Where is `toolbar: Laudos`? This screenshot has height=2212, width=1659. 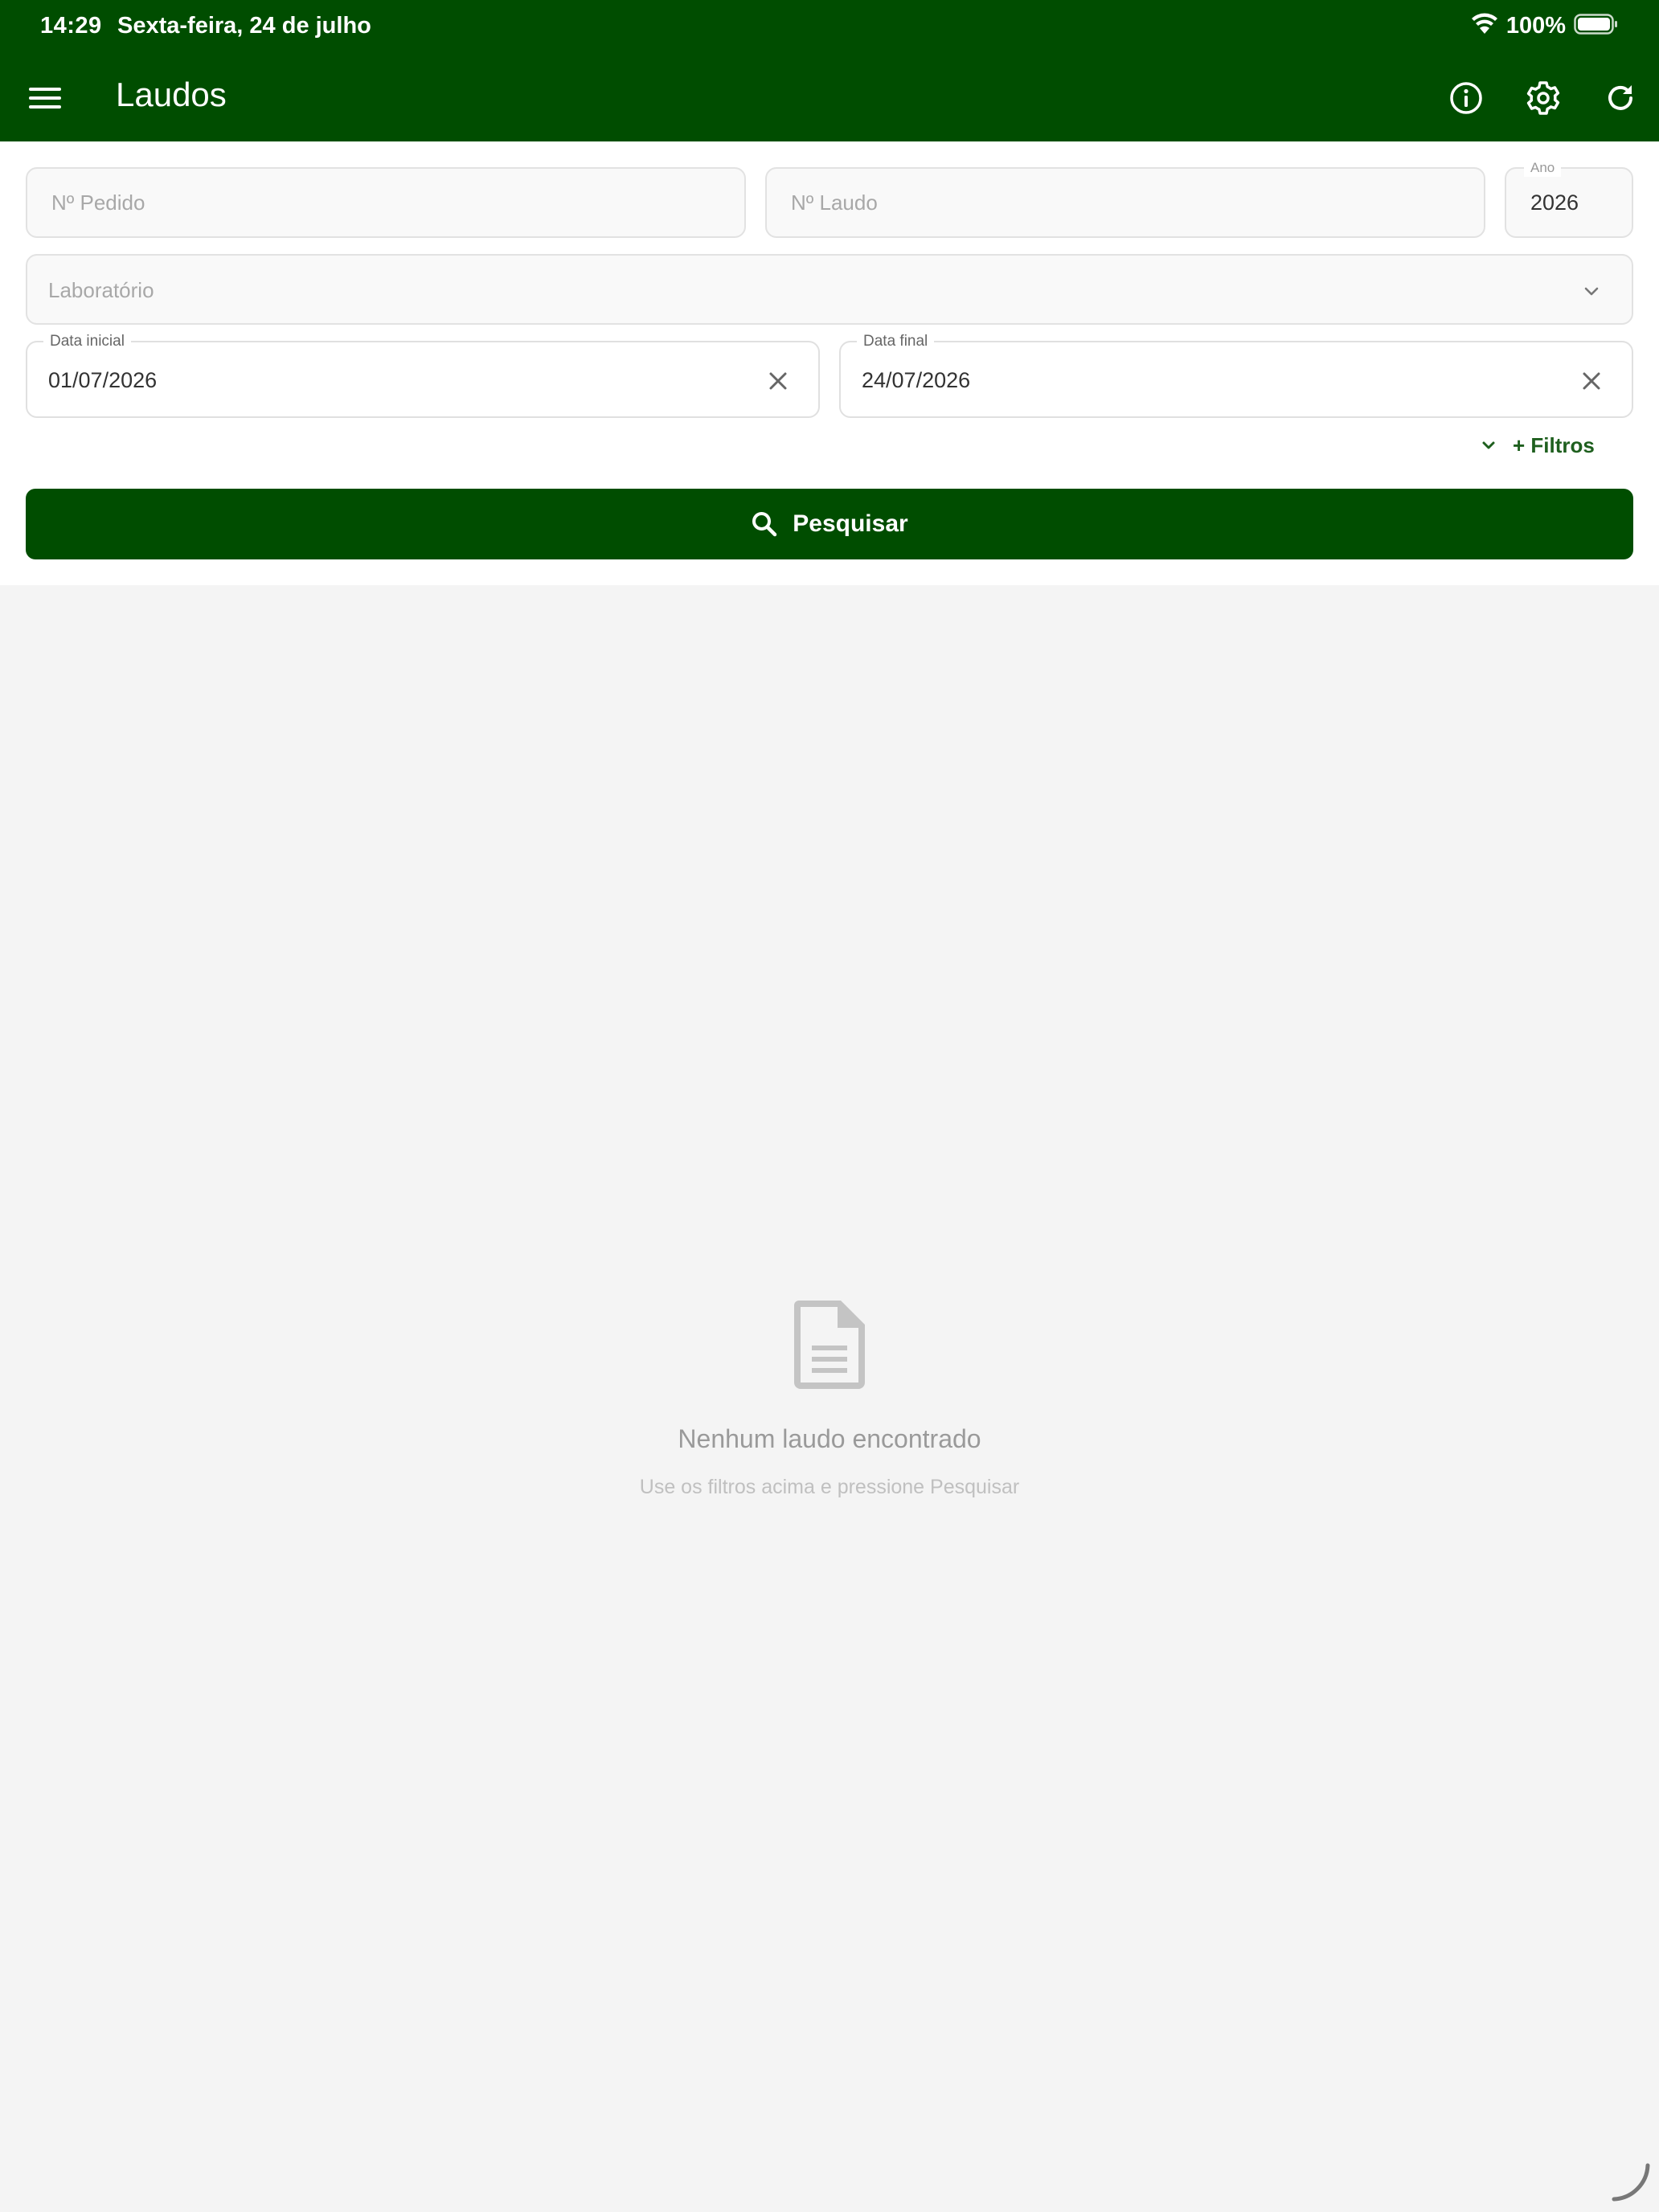
toolbar: Laudos is located at coordinates (829, 96).